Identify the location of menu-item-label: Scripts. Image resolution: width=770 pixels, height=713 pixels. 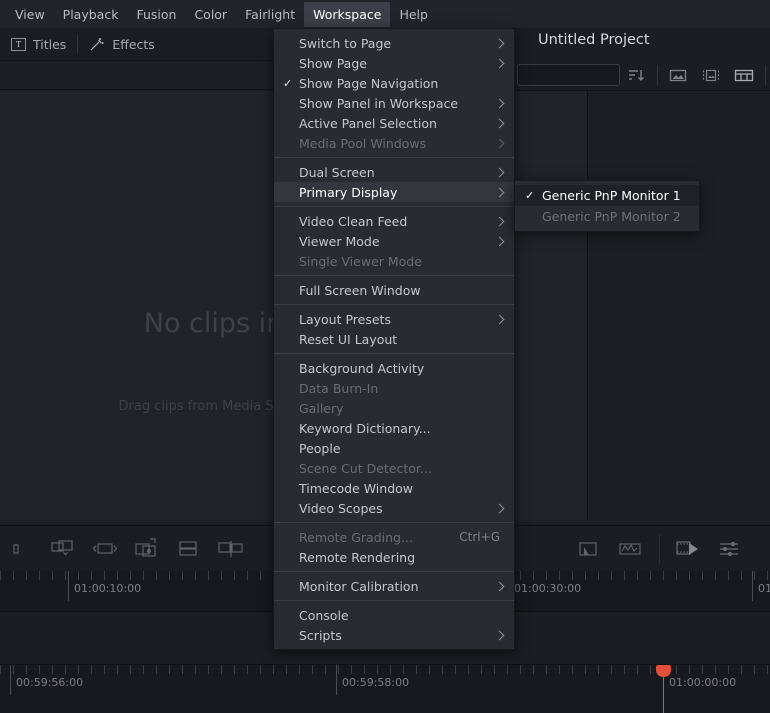
(320, 635).